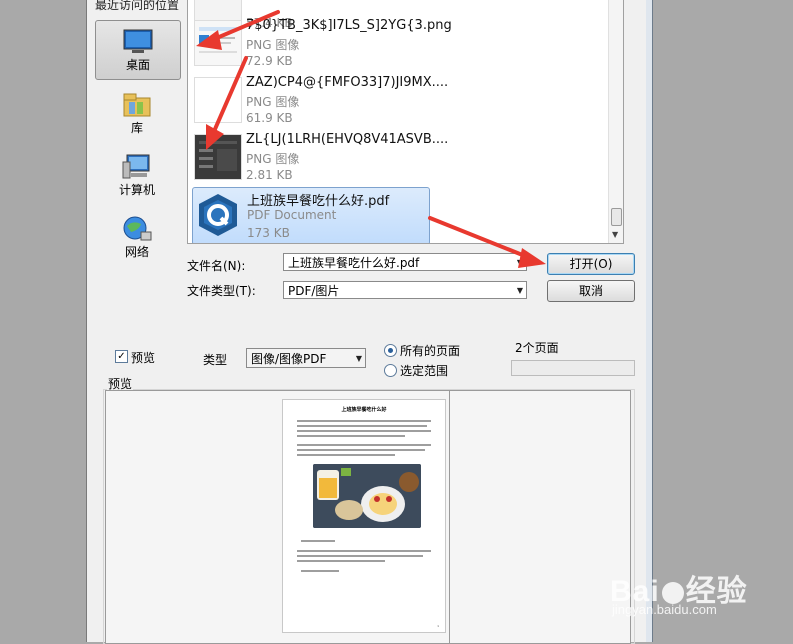 The height and width of the screenshot is (644, 793). I want to click on watermark-url: jingyan.baidu.com, so click(664, 609).